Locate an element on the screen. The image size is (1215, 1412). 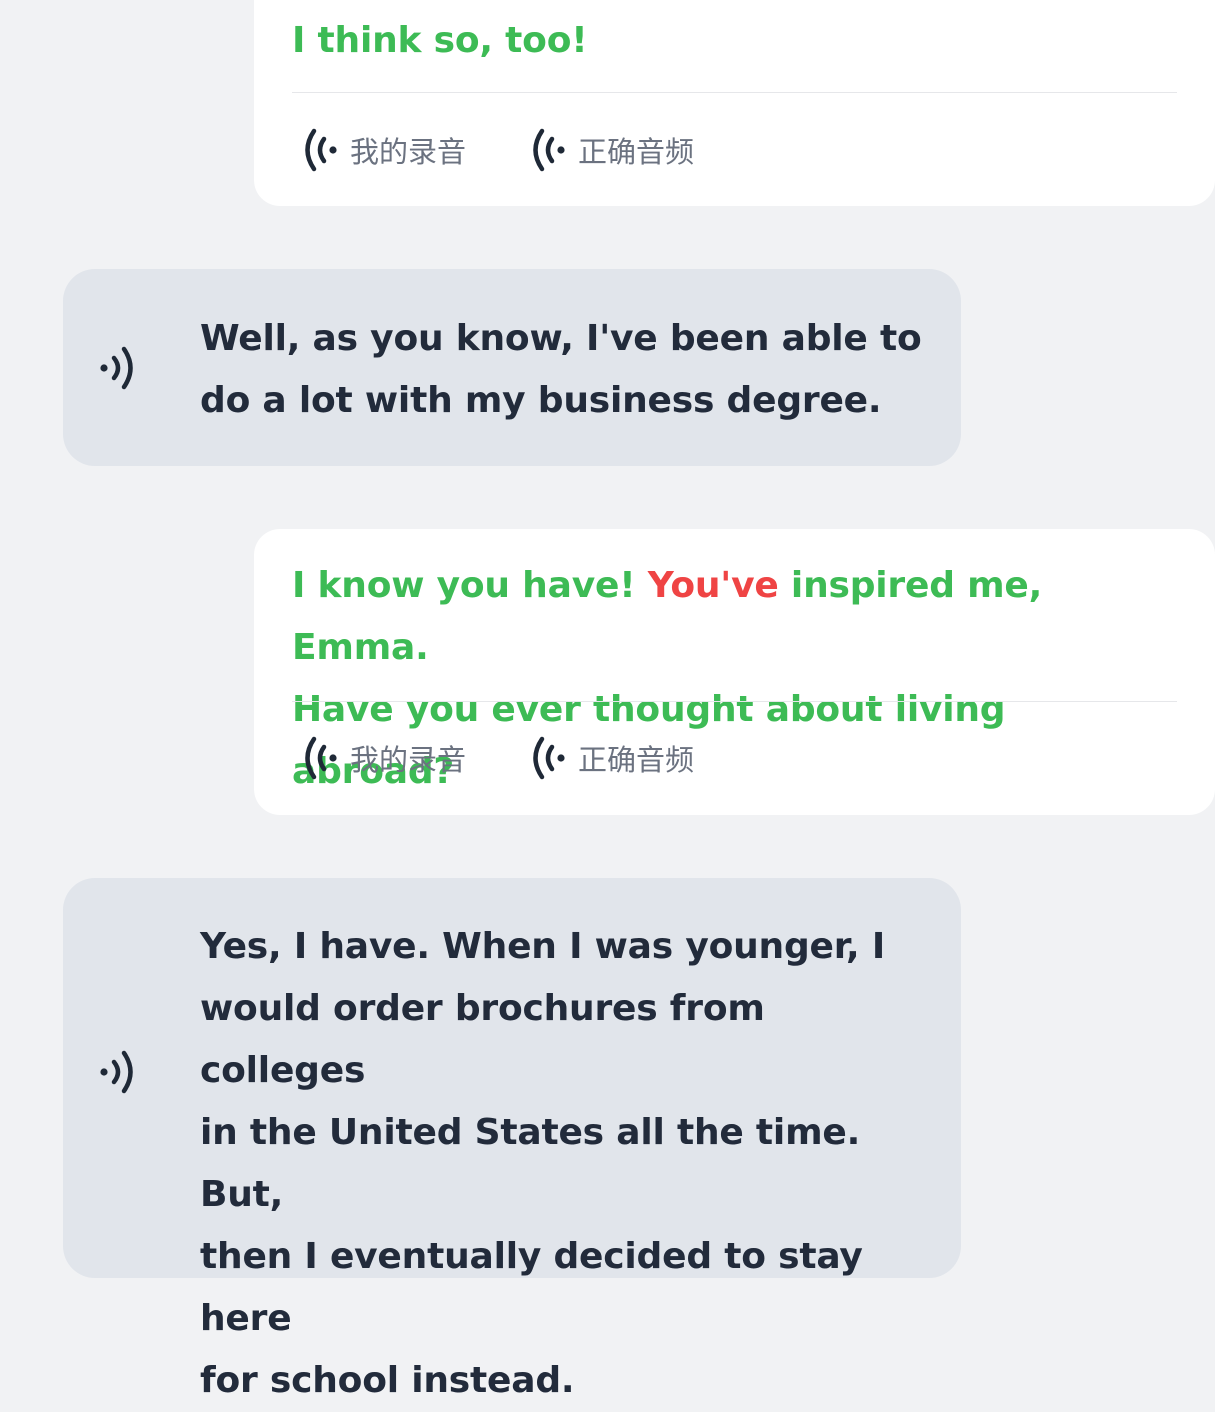
bot-message-line: do a lot with my business degree. is located at coordinates (541, 400).